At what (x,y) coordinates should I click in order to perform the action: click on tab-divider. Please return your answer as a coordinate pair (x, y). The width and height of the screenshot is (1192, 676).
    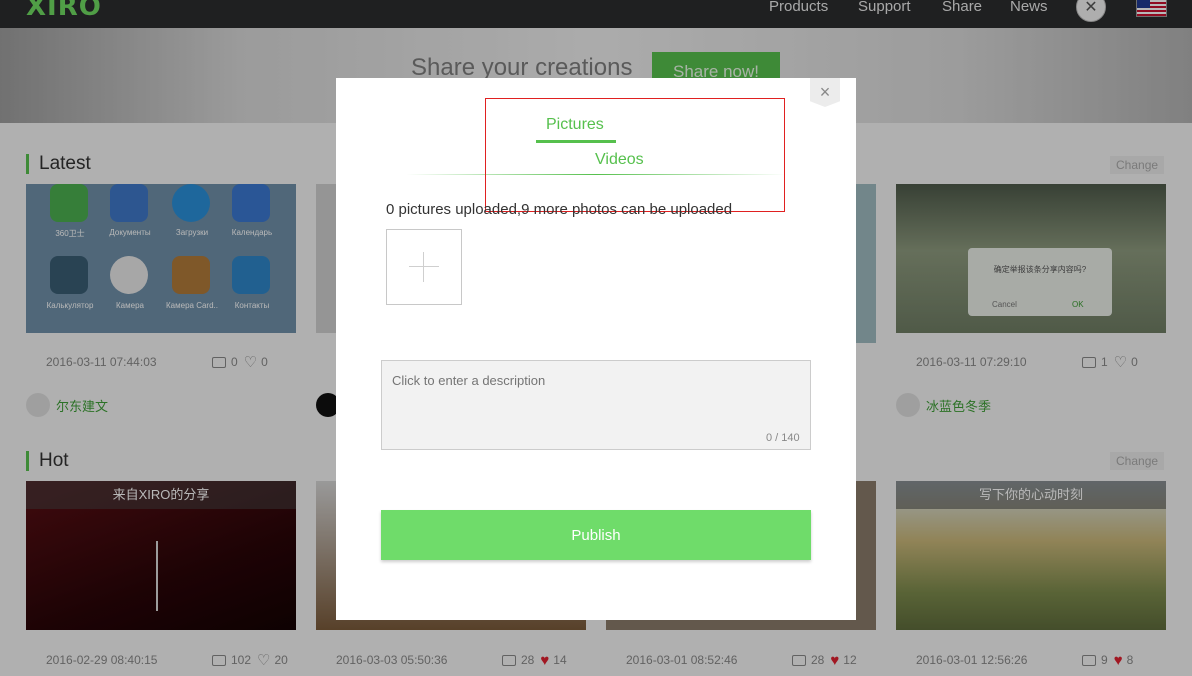
    Looking at the image, I should click on (596, 174).